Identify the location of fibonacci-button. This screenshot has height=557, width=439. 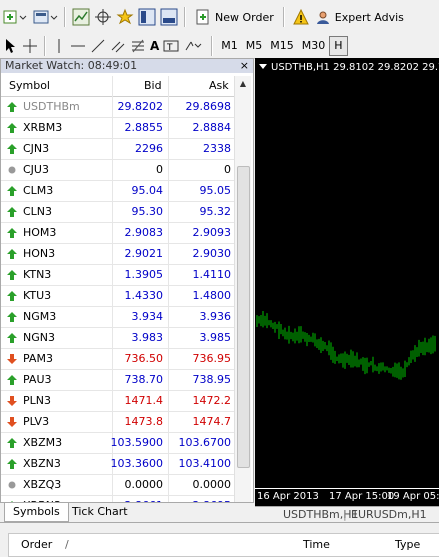
(138, 46).